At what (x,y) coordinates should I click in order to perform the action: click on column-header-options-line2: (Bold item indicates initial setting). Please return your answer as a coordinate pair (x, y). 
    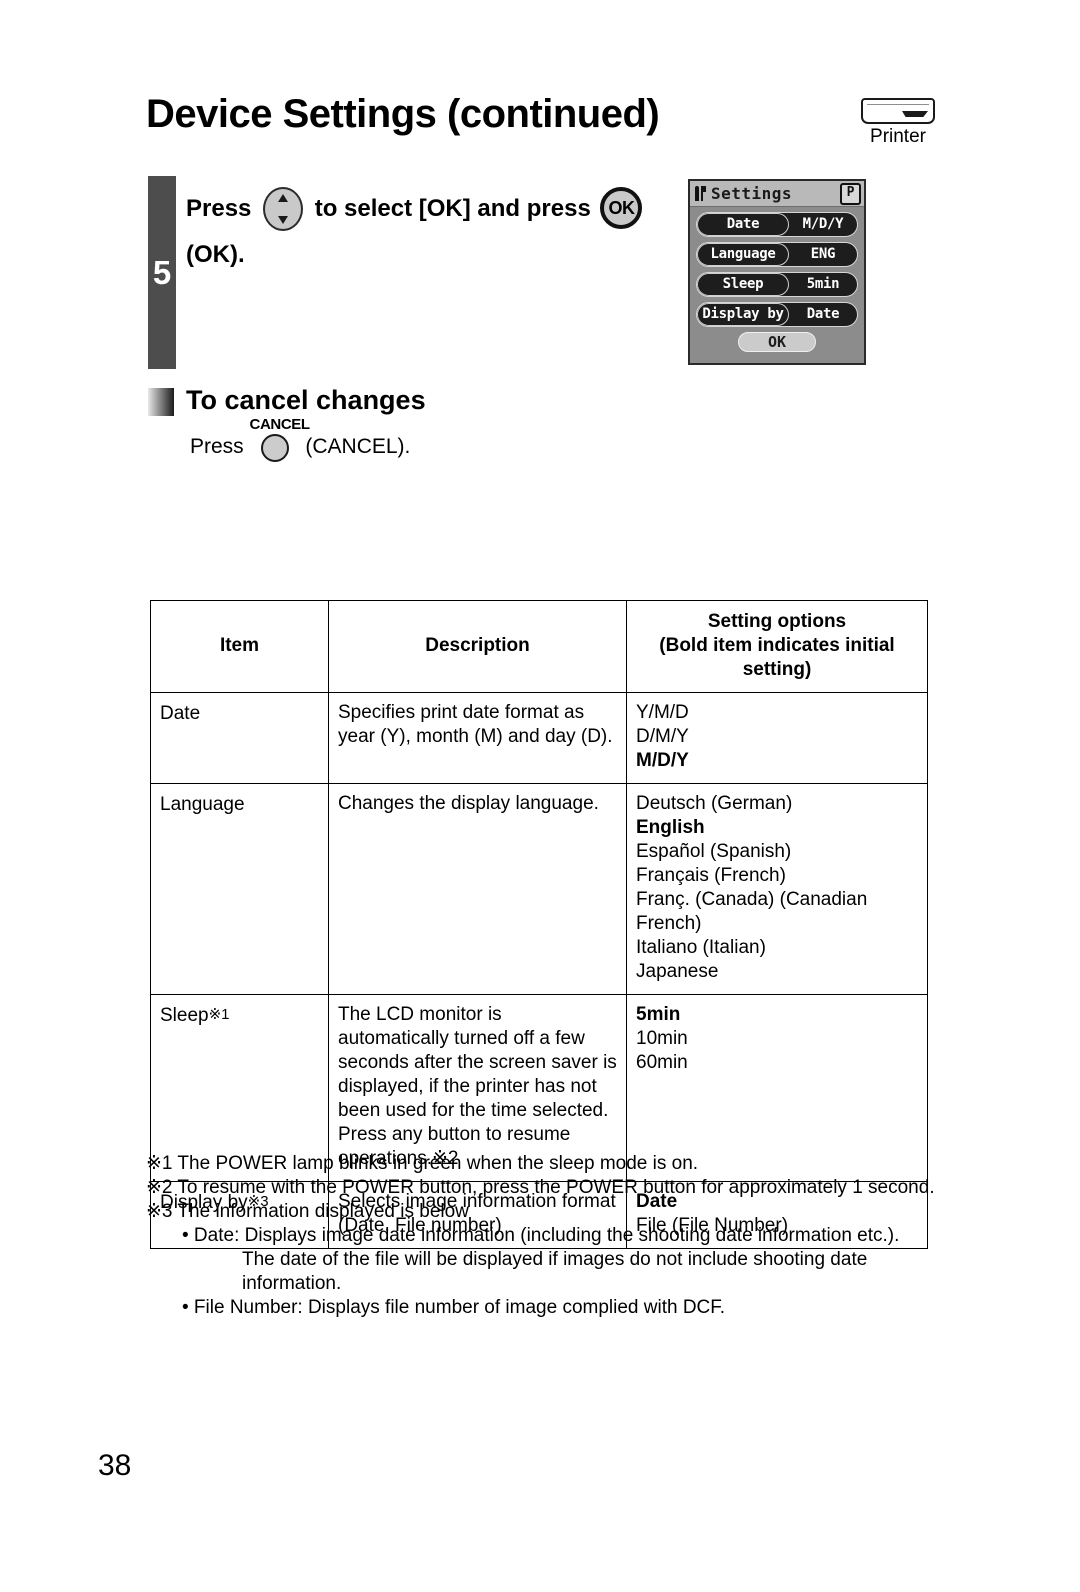
    Looking at the image, I should click on (777, 657).